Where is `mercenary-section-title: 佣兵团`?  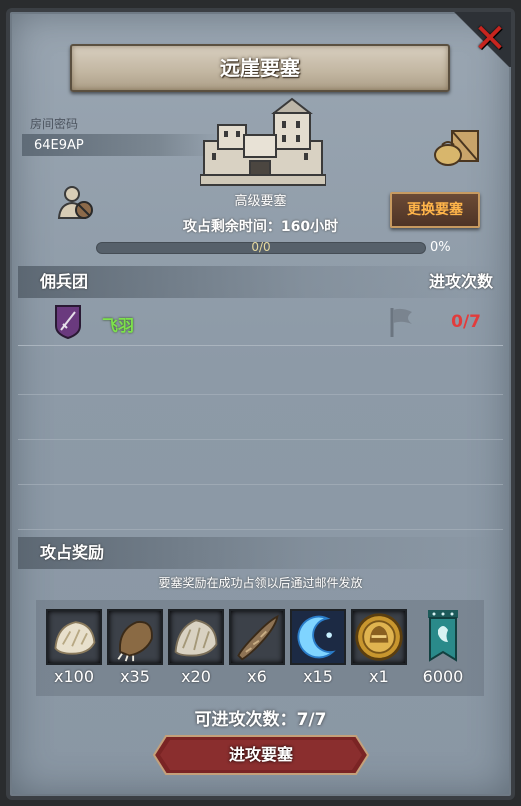
mercenary-section-title: 佣兵团 is located at coordinates (64, 281).